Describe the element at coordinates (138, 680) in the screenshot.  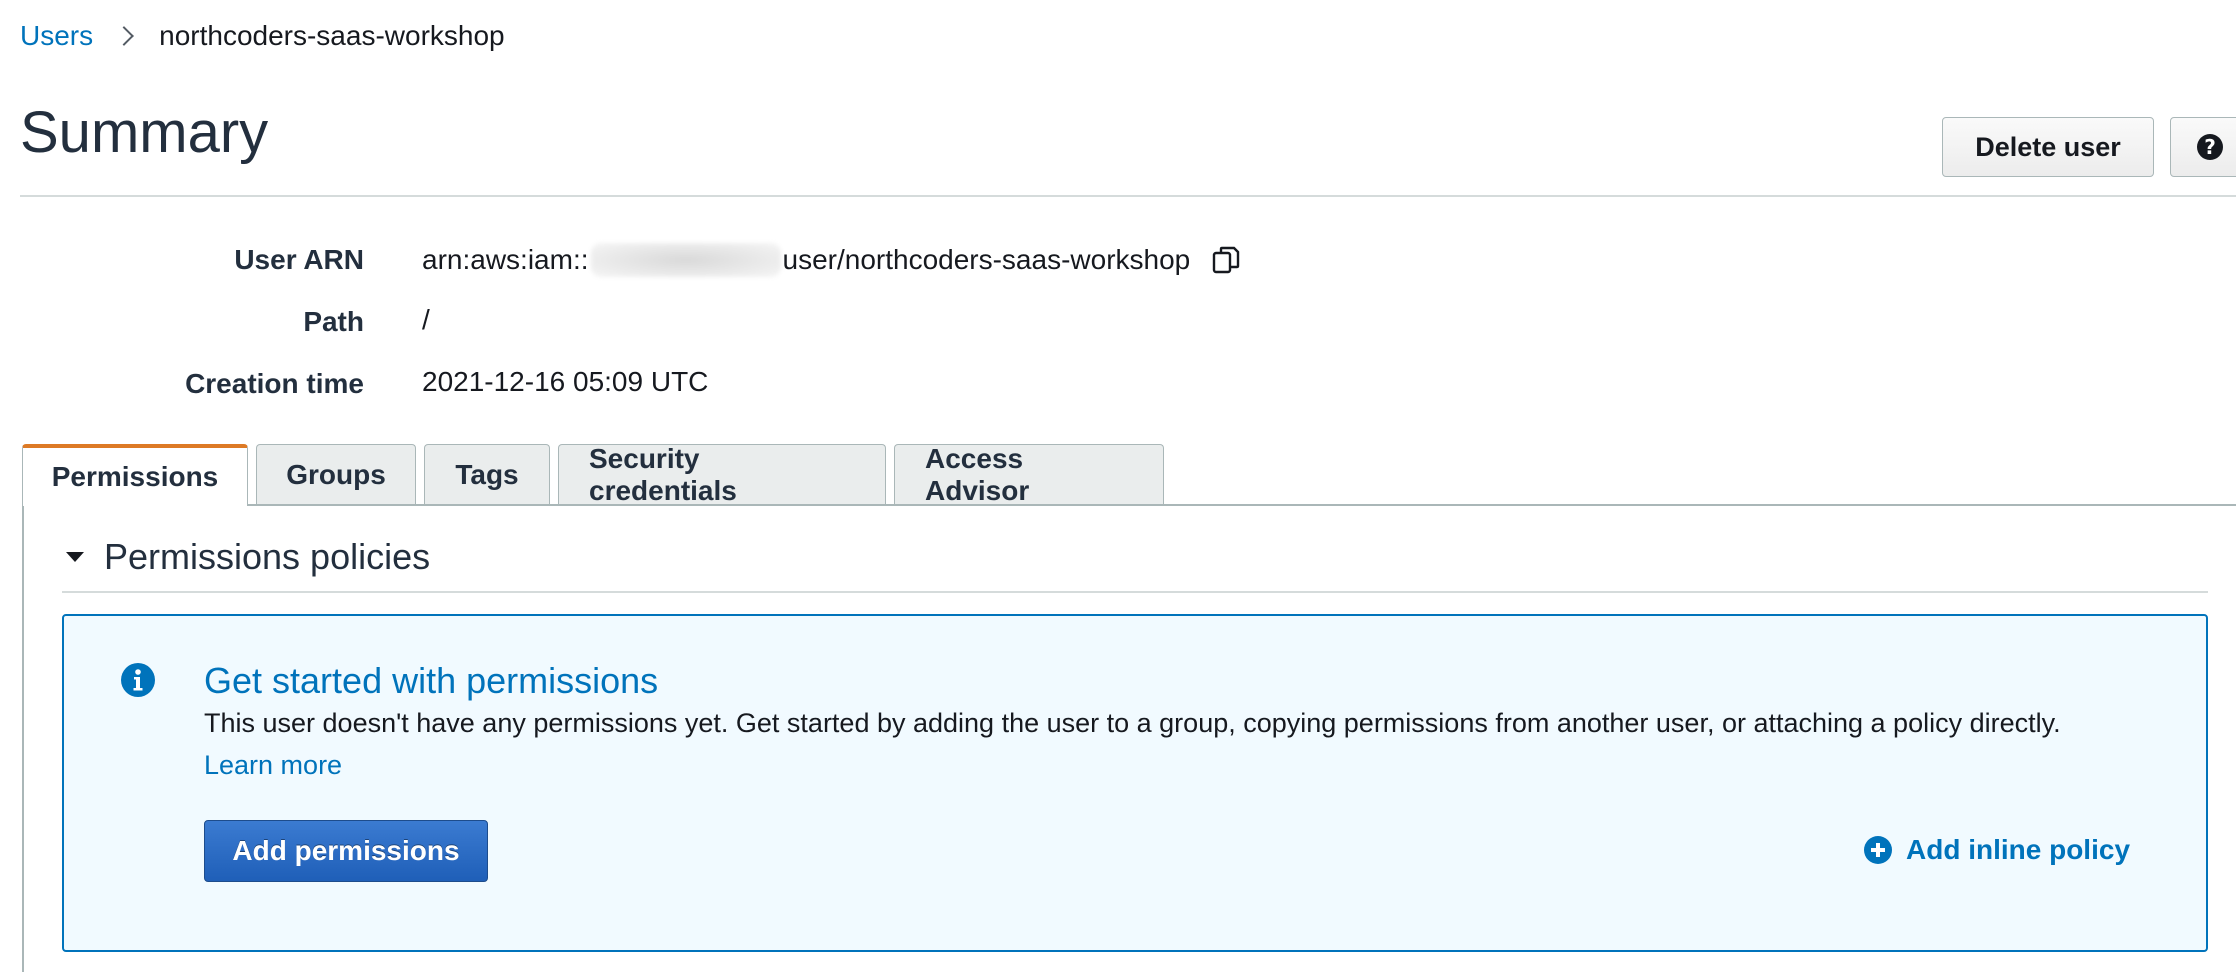
I see `info-icon` at that location.